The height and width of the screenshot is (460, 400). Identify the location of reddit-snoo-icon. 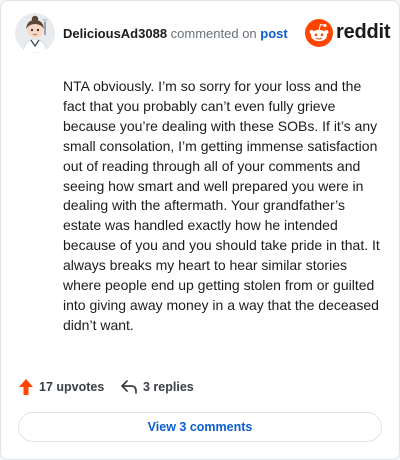
(319, 33).